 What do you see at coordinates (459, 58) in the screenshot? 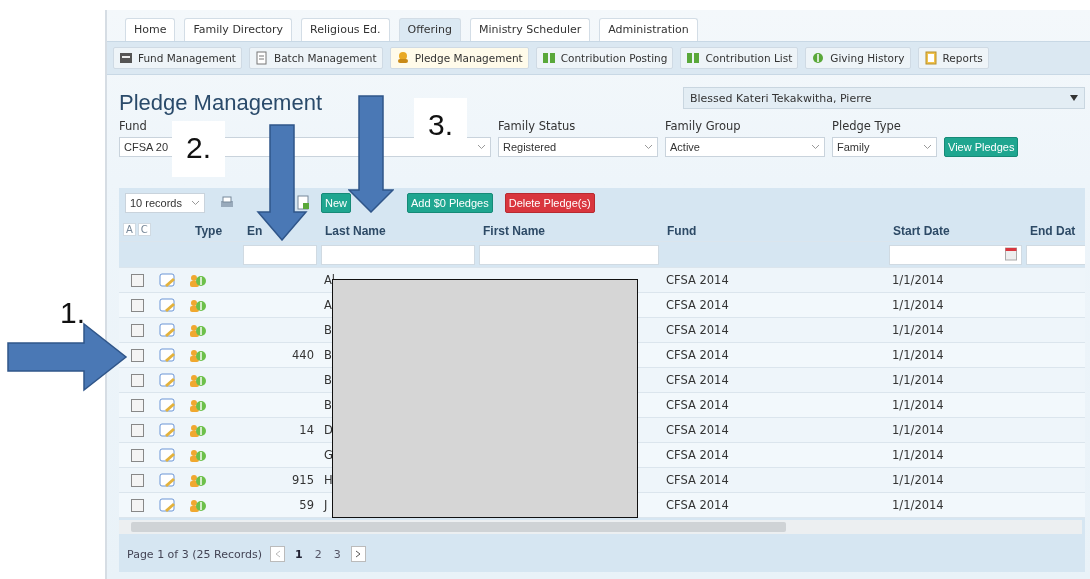
I see `sub-nav-tab: Pledge Management` at bounding box center [459, 58].